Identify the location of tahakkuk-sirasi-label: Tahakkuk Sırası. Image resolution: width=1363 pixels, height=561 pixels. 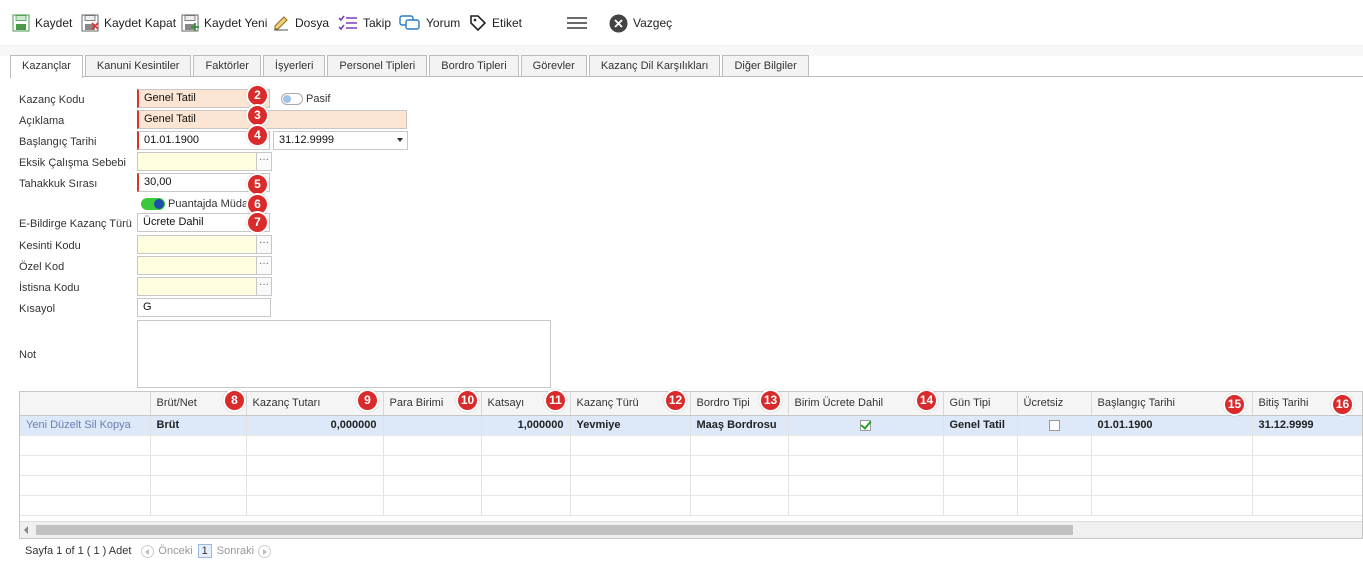
(58, 184).